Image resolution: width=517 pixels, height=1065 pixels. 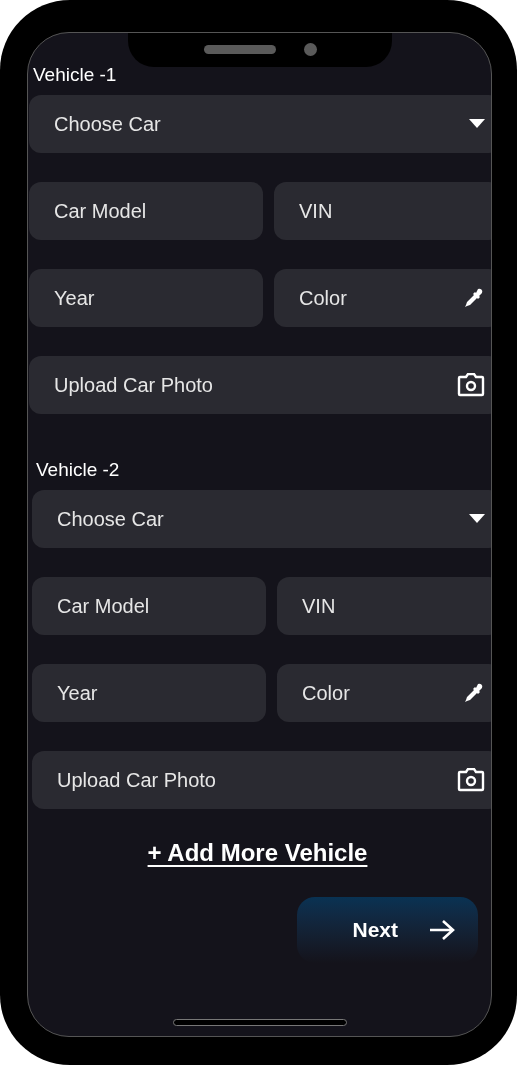 What do you see at coordinates (239, 49) in the screenshot?
I see `speaker-icon` at bounding box center [239, 49].